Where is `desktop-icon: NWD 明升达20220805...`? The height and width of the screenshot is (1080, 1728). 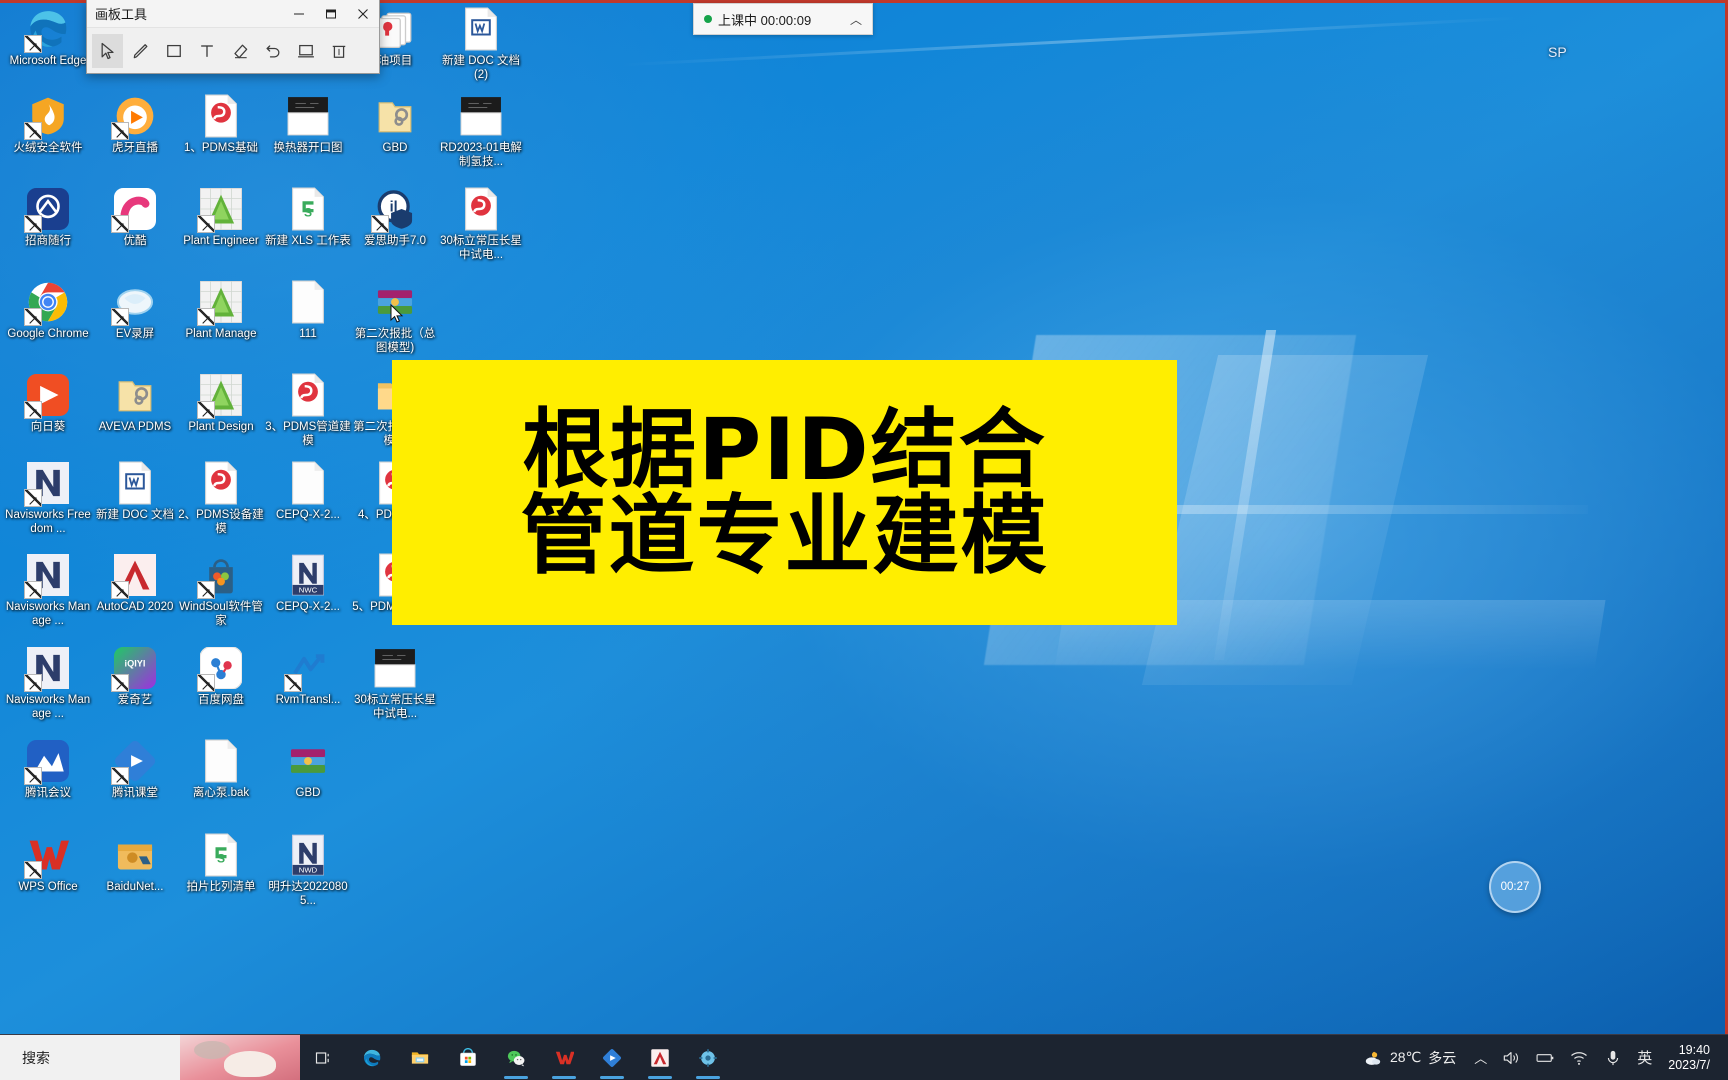 desktop-icon: NWD 明升达20220805... is located at coordinates (308, 870).